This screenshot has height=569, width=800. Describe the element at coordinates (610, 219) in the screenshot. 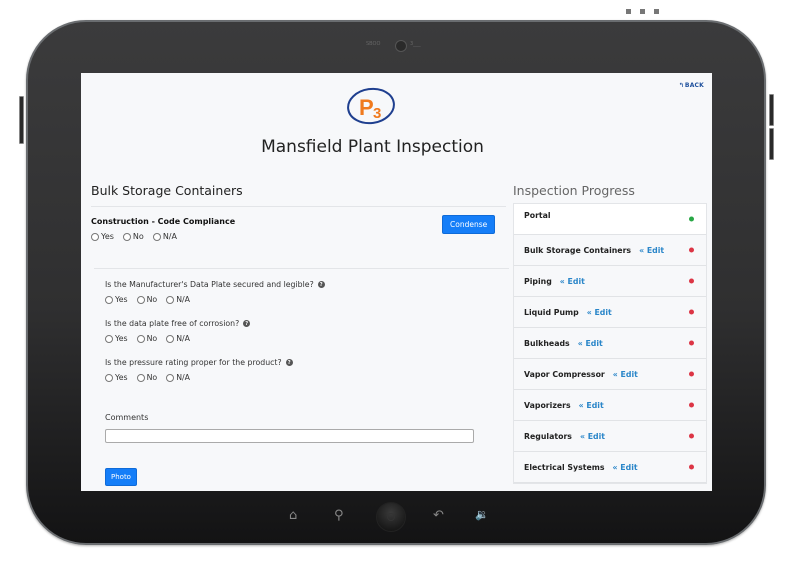

I see `progress-item: Portal` at that location.